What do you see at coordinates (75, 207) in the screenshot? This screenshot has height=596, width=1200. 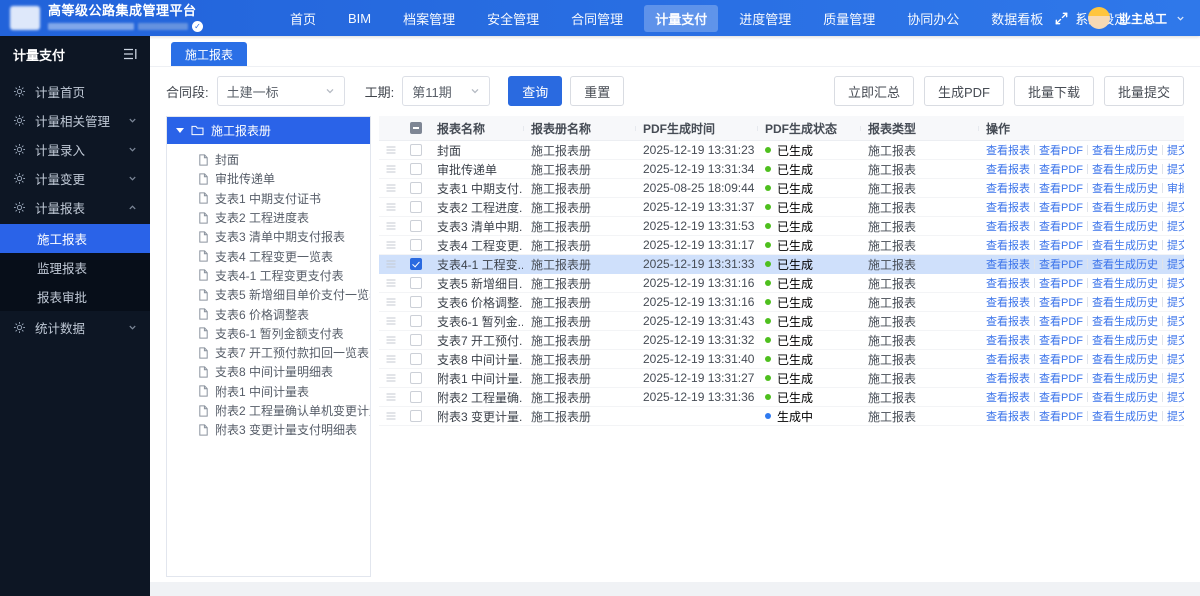 I see `sidebar-item-4: 计量报表` at bounding box center [75, 207].